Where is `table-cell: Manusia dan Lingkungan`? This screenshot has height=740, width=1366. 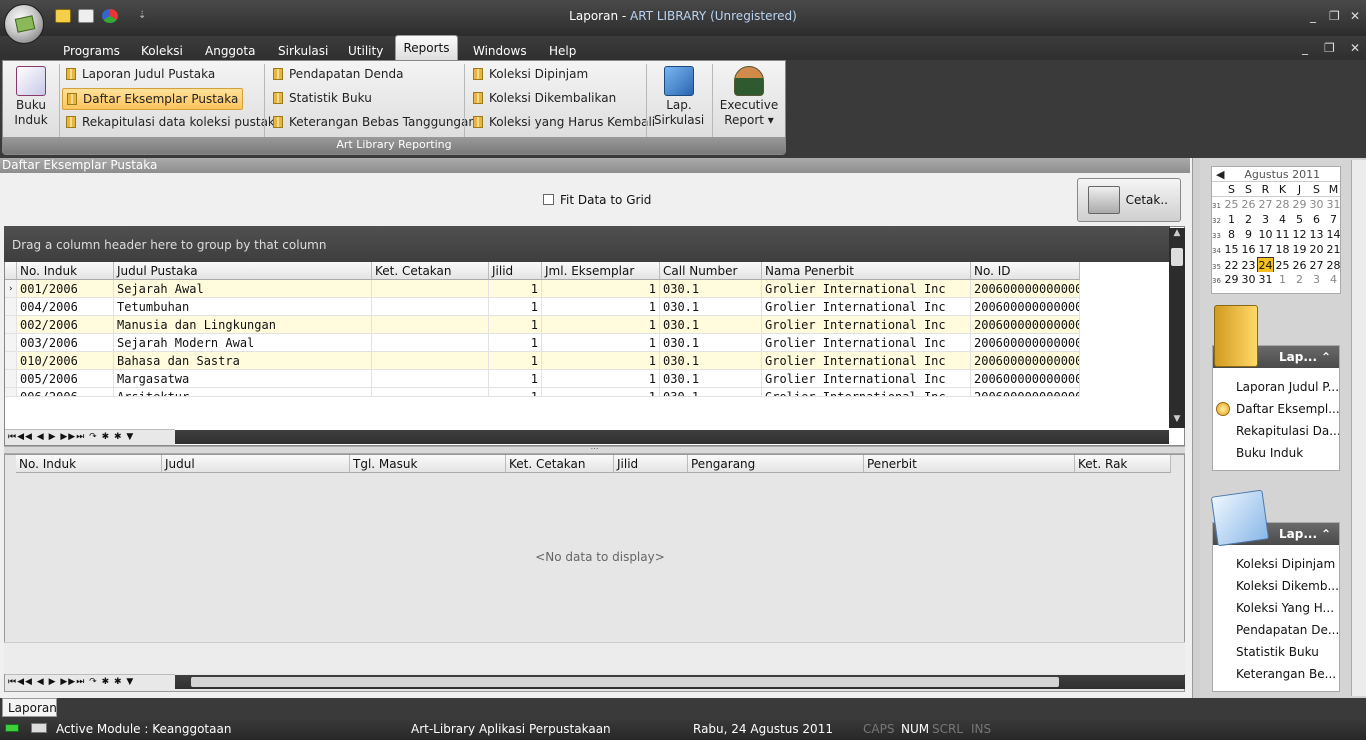
table-cell: Manusia dan Lingkungan is located at coordinates (243, 325).